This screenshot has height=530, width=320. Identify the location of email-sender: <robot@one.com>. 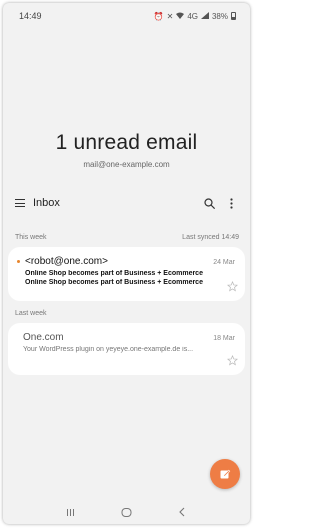
(66, 261).